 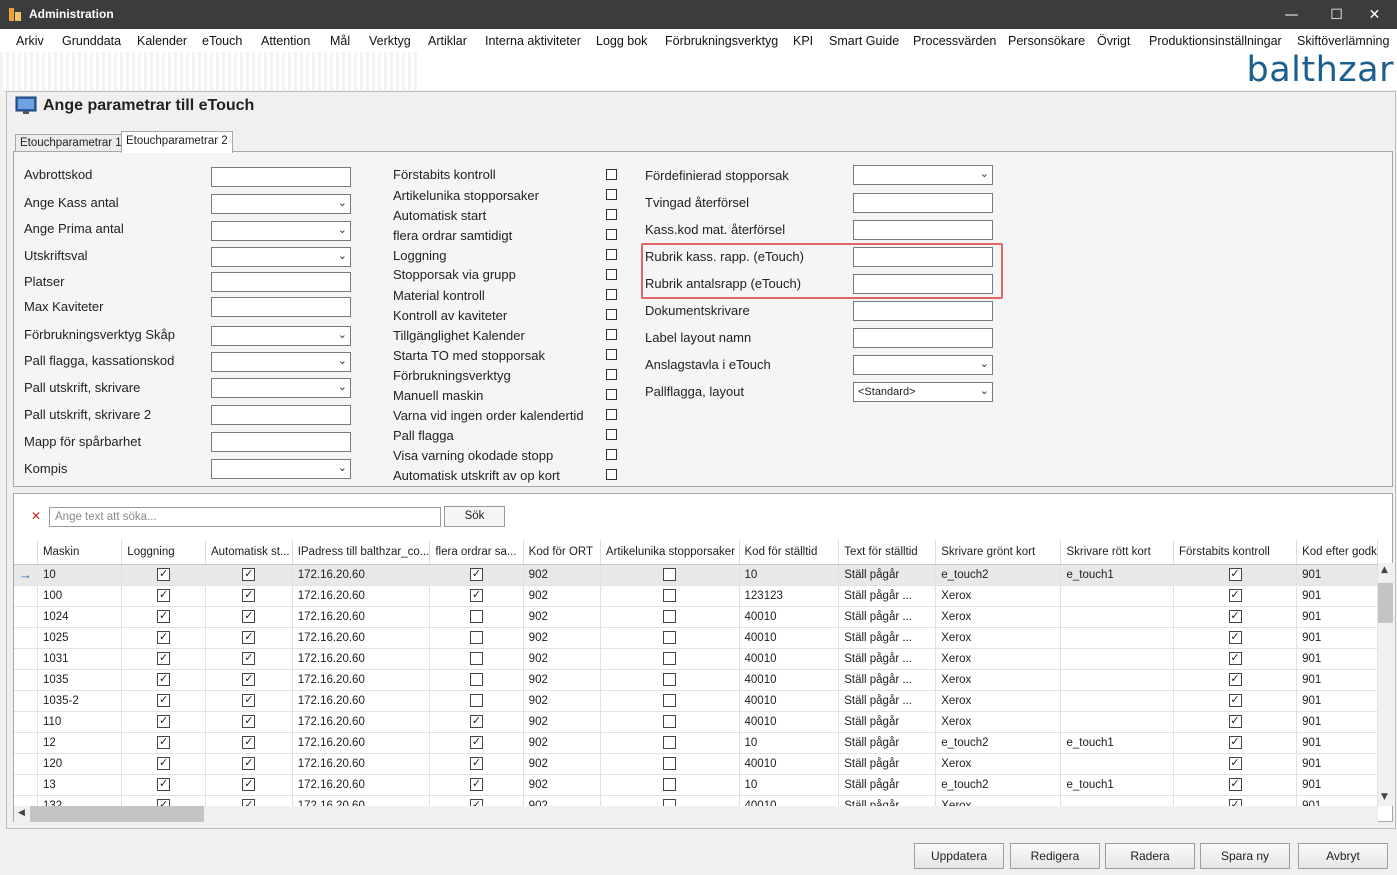 What do you see at coordinates (959, 856) in the screenshot?
I see `update-button: Uppdatera` at bounding box center [959, 856].